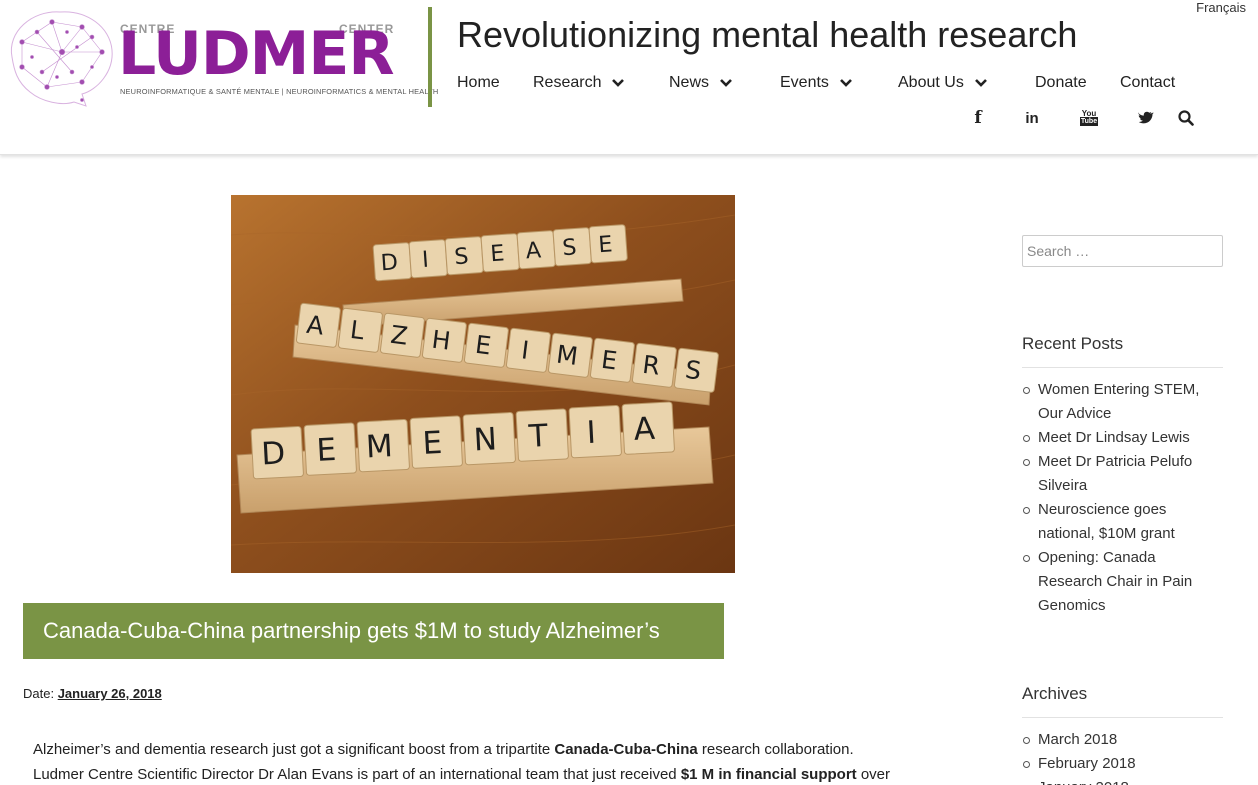 The width and height of the screenshot is (1258, 785). What do you see at coordinates (1146, 118) in the screenshot?
I see `twitter-icon` at bounding box center [1146, 118].